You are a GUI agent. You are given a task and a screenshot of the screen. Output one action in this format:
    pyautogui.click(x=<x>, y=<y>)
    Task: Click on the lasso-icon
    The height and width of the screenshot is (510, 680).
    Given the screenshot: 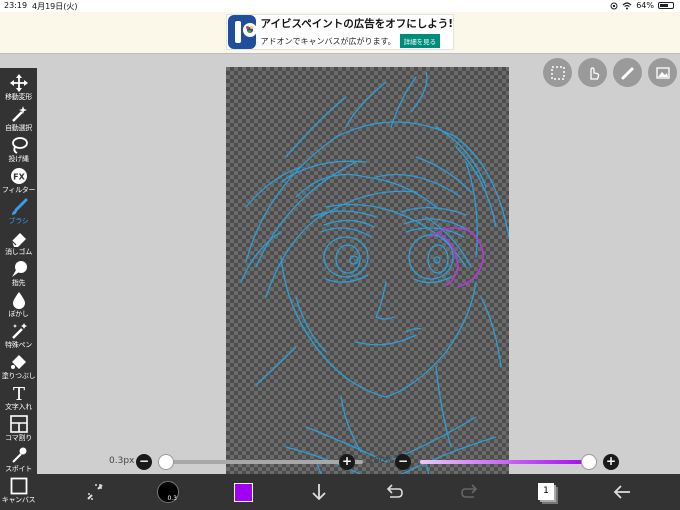 What is the action you would take?
    pyautogui.click(x=19, y=145)
    